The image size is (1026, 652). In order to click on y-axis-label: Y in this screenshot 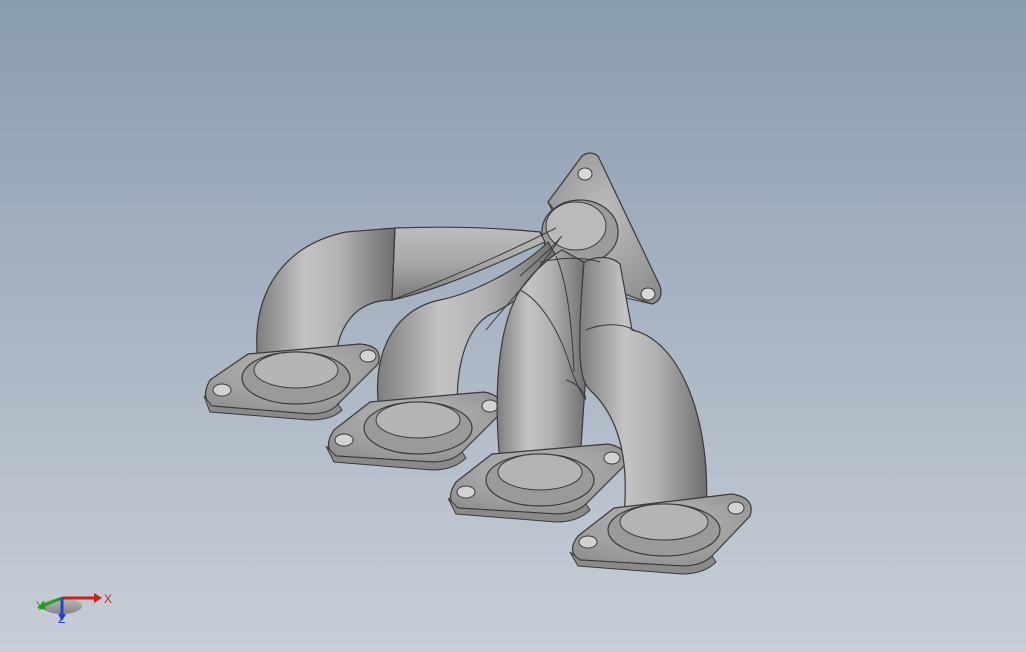, I will do `click(40, 606)`.